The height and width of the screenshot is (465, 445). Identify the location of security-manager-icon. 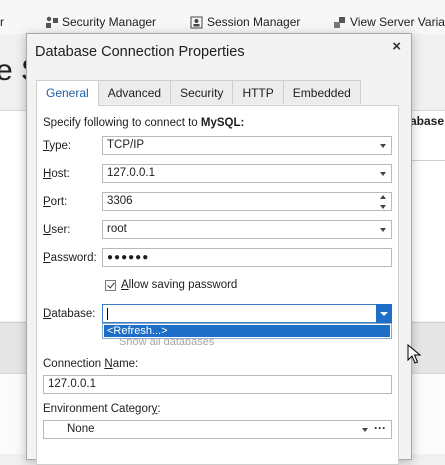
(51, 22).